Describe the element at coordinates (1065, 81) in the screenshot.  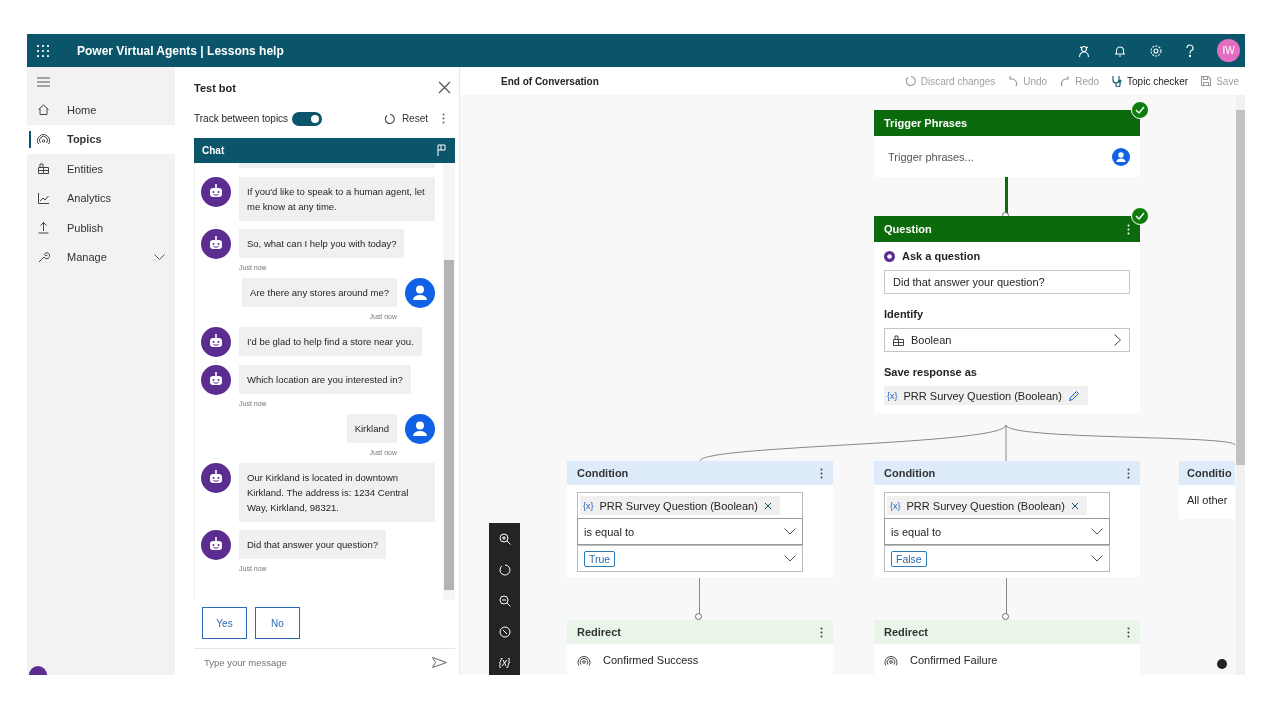
I see `redo-icon` at that location.